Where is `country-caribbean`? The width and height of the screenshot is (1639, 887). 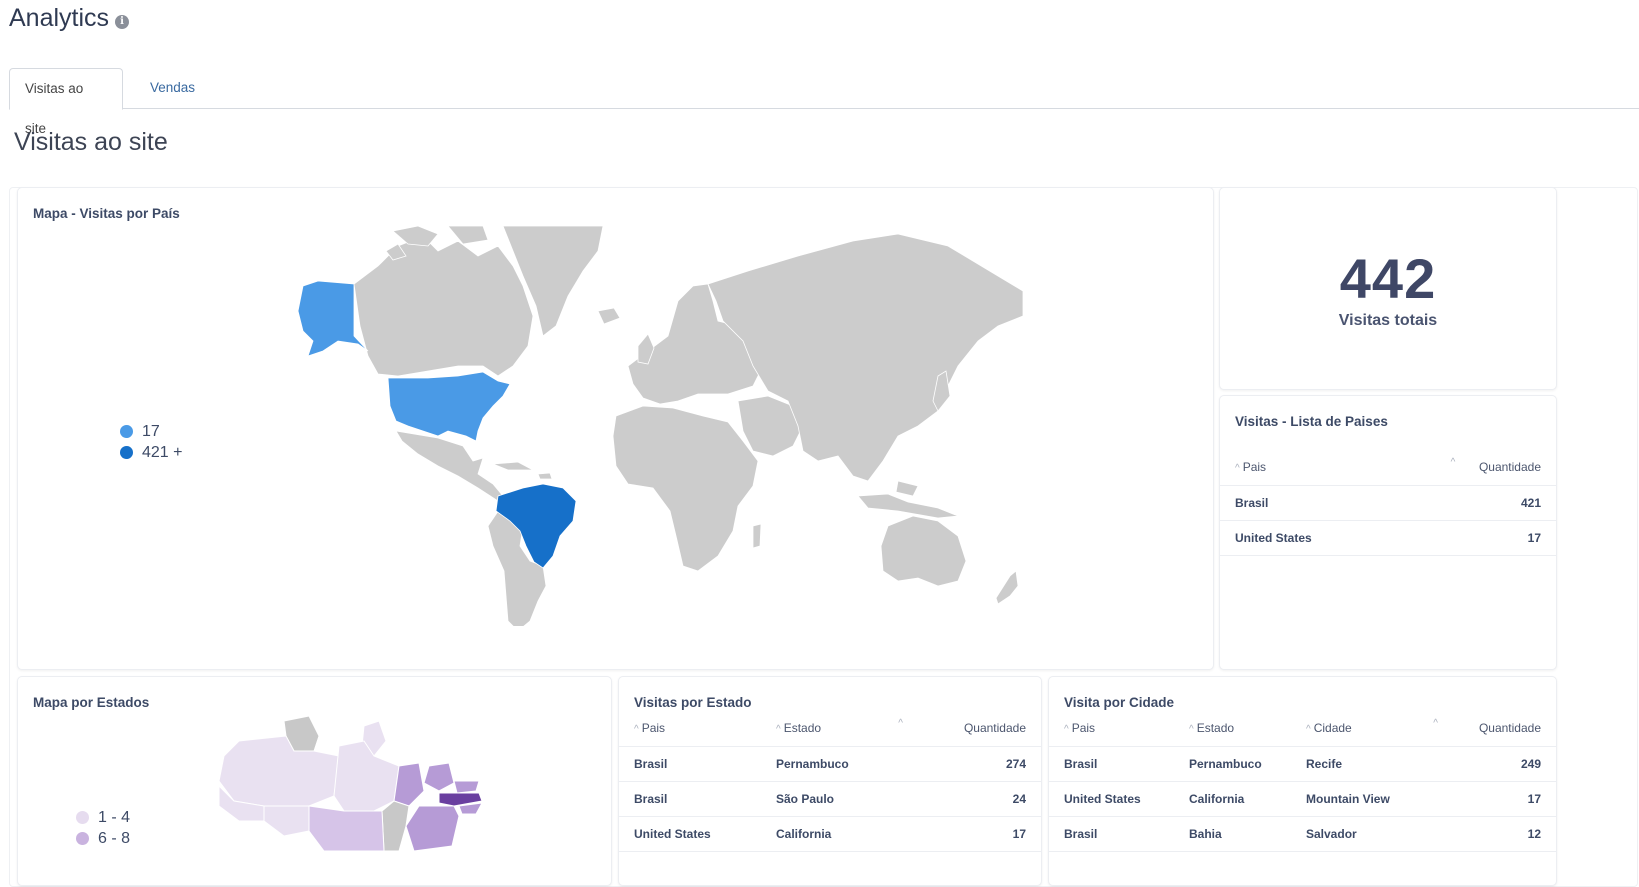
country-caribbean is located at coordinates (522, 470).